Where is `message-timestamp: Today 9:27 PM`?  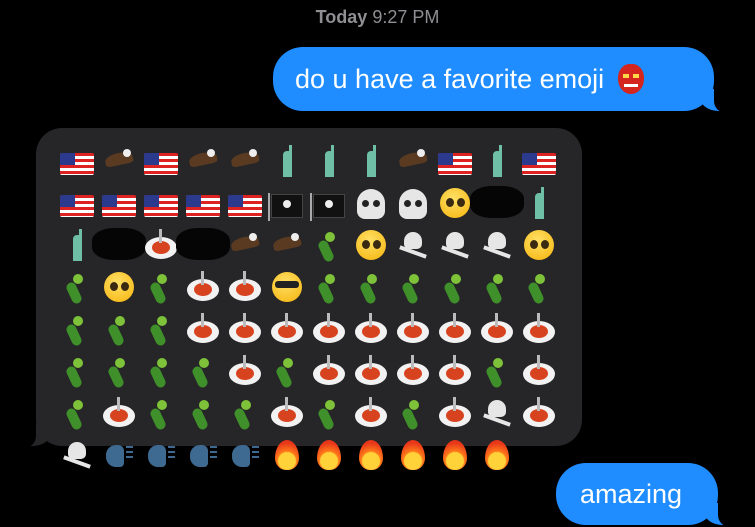
message-timestamp: Today 9:27 PM is located at coordinates (377, 17).